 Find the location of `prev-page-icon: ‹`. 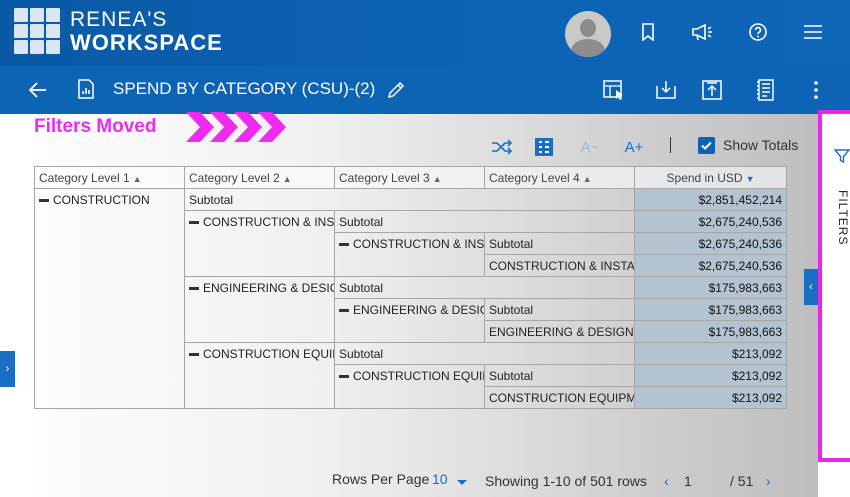

prev-page-icon: ‹ is located at coordinates (666, 481).